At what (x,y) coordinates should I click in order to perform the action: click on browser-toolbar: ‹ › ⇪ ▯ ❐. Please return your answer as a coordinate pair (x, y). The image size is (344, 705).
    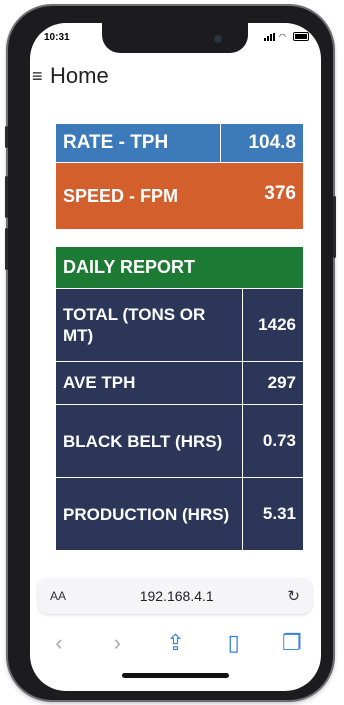
    Looking at the image, I should click on (175, 643).